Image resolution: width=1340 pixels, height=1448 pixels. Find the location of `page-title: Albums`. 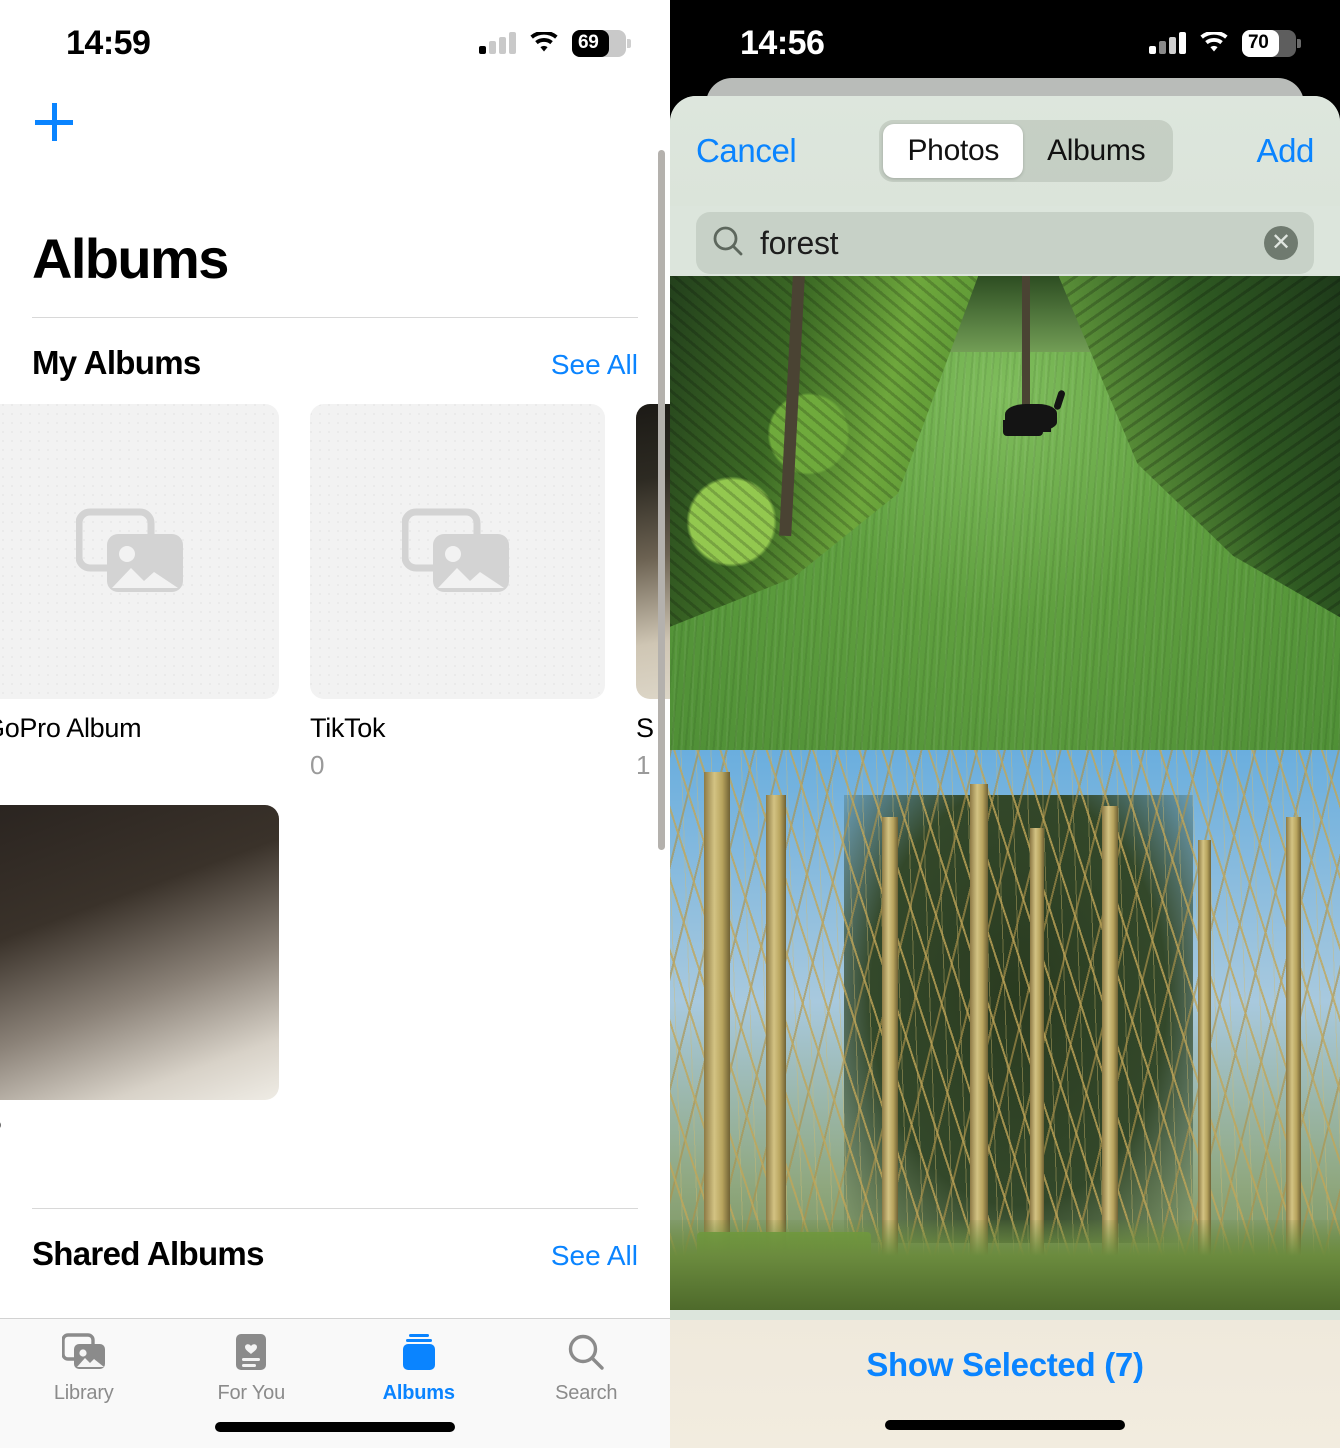

page-title: Albums is located at coordinates (130, 258).